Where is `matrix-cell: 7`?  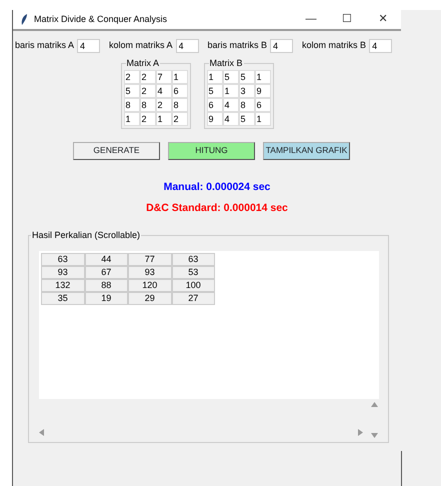 matrix-cell: 7 is located at coordinates (164, 77).